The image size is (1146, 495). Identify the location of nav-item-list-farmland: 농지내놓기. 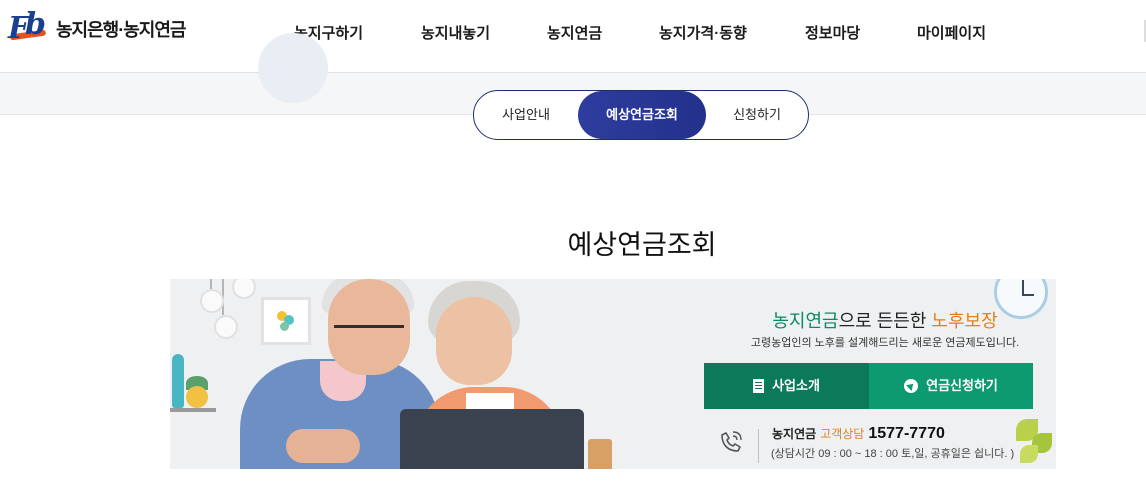
(455, 32).